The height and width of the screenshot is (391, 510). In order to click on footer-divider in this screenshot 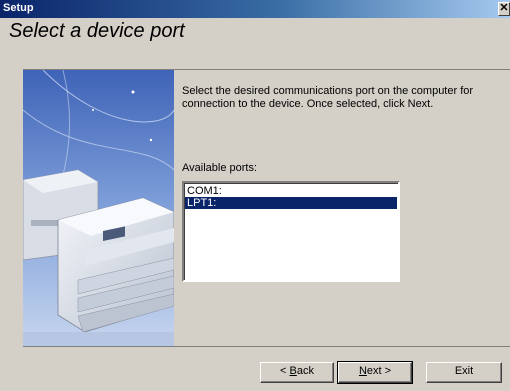, I will do `click(266, 346)`.